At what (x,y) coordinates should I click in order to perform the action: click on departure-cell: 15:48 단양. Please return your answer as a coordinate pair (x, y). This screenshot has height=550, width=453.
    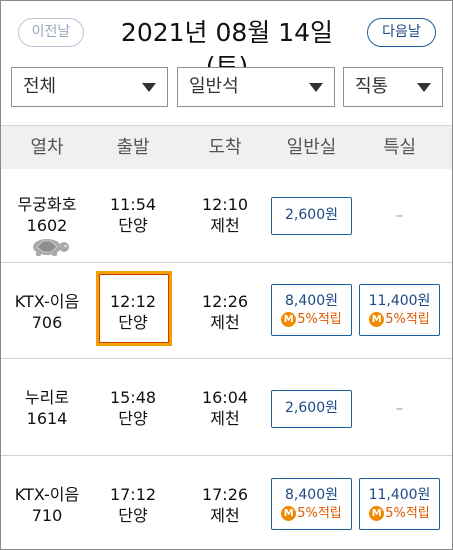
    Looking at the image, I should click on (133, 408).